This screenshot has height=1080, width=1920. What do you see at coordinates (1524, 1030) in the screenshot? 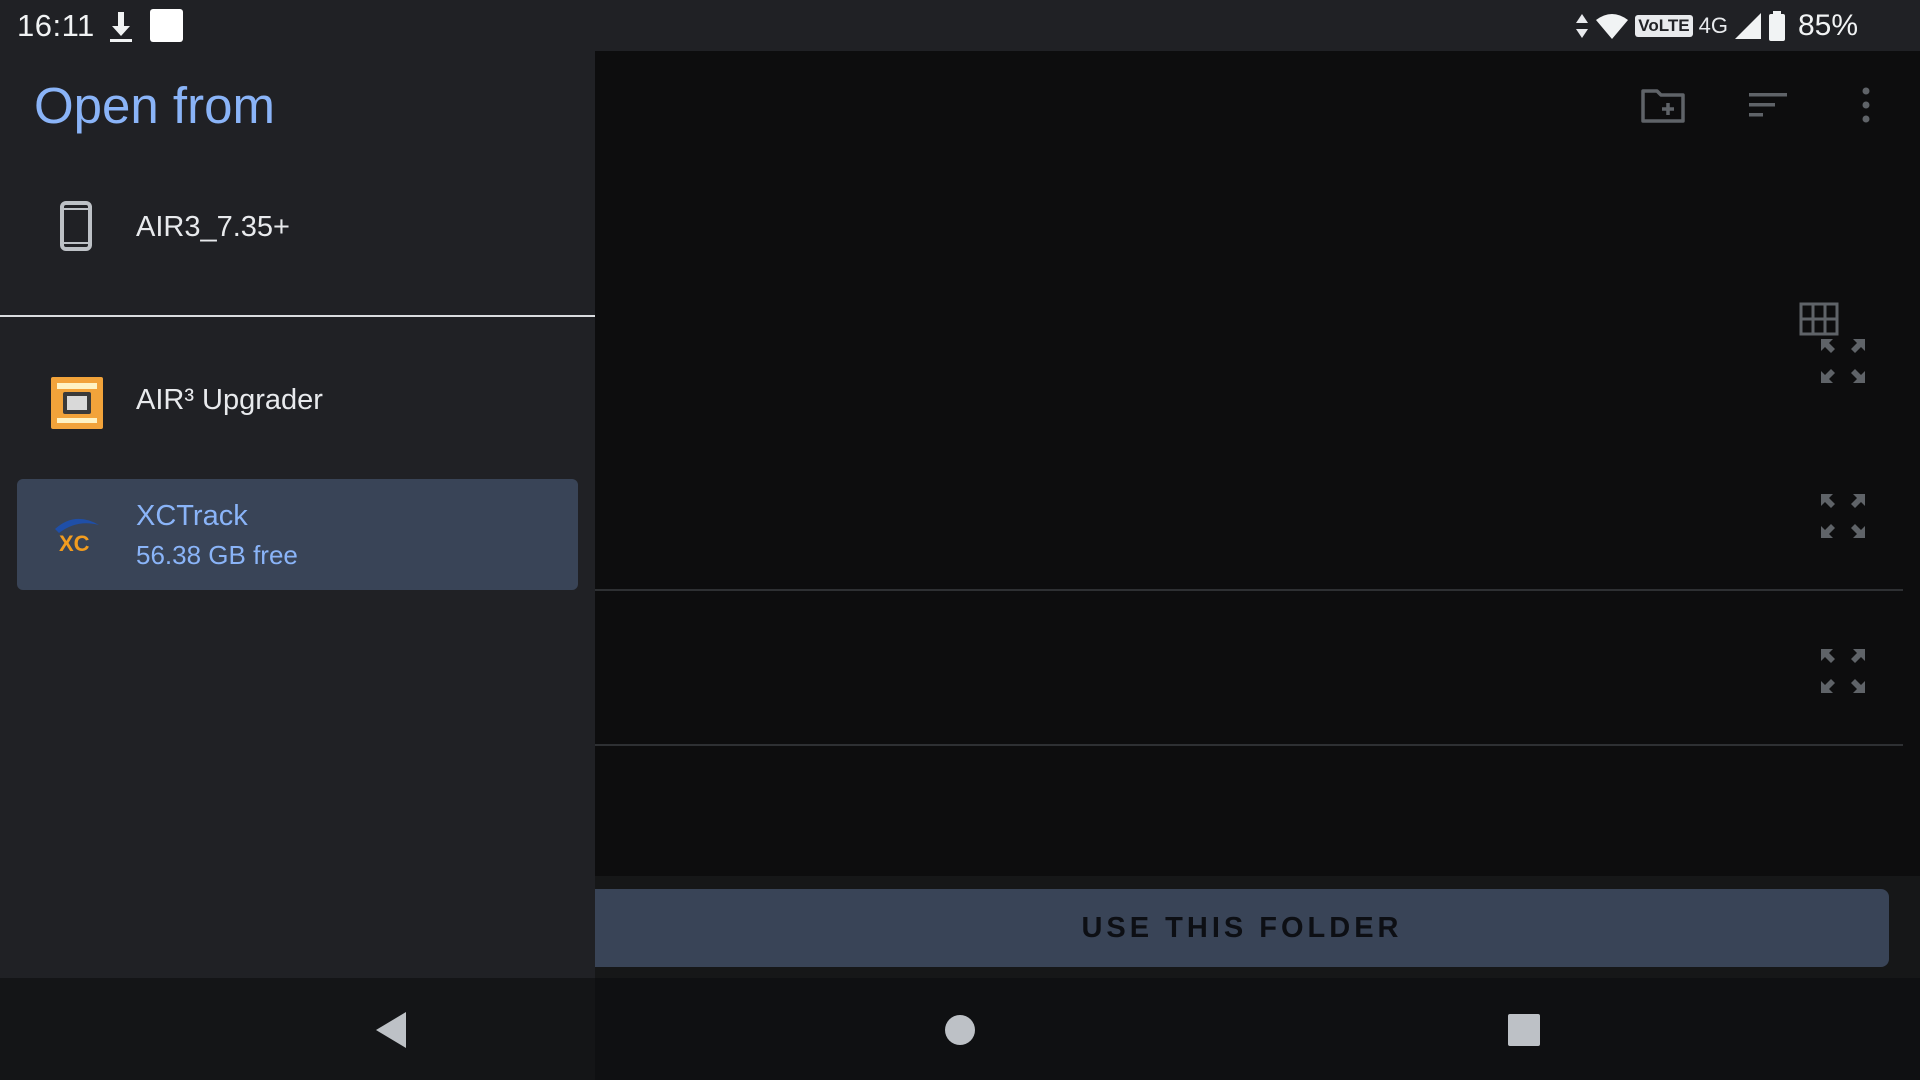
I see `recents-icon` at bounding box center [1524, 1030].